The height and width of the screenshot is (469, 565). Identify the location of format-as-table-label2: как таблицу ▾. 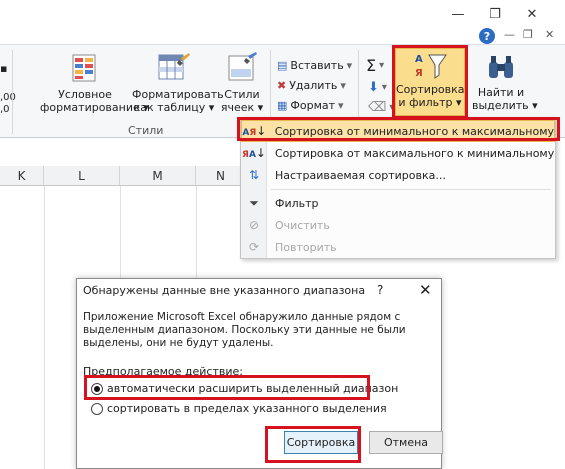
(174, 107).